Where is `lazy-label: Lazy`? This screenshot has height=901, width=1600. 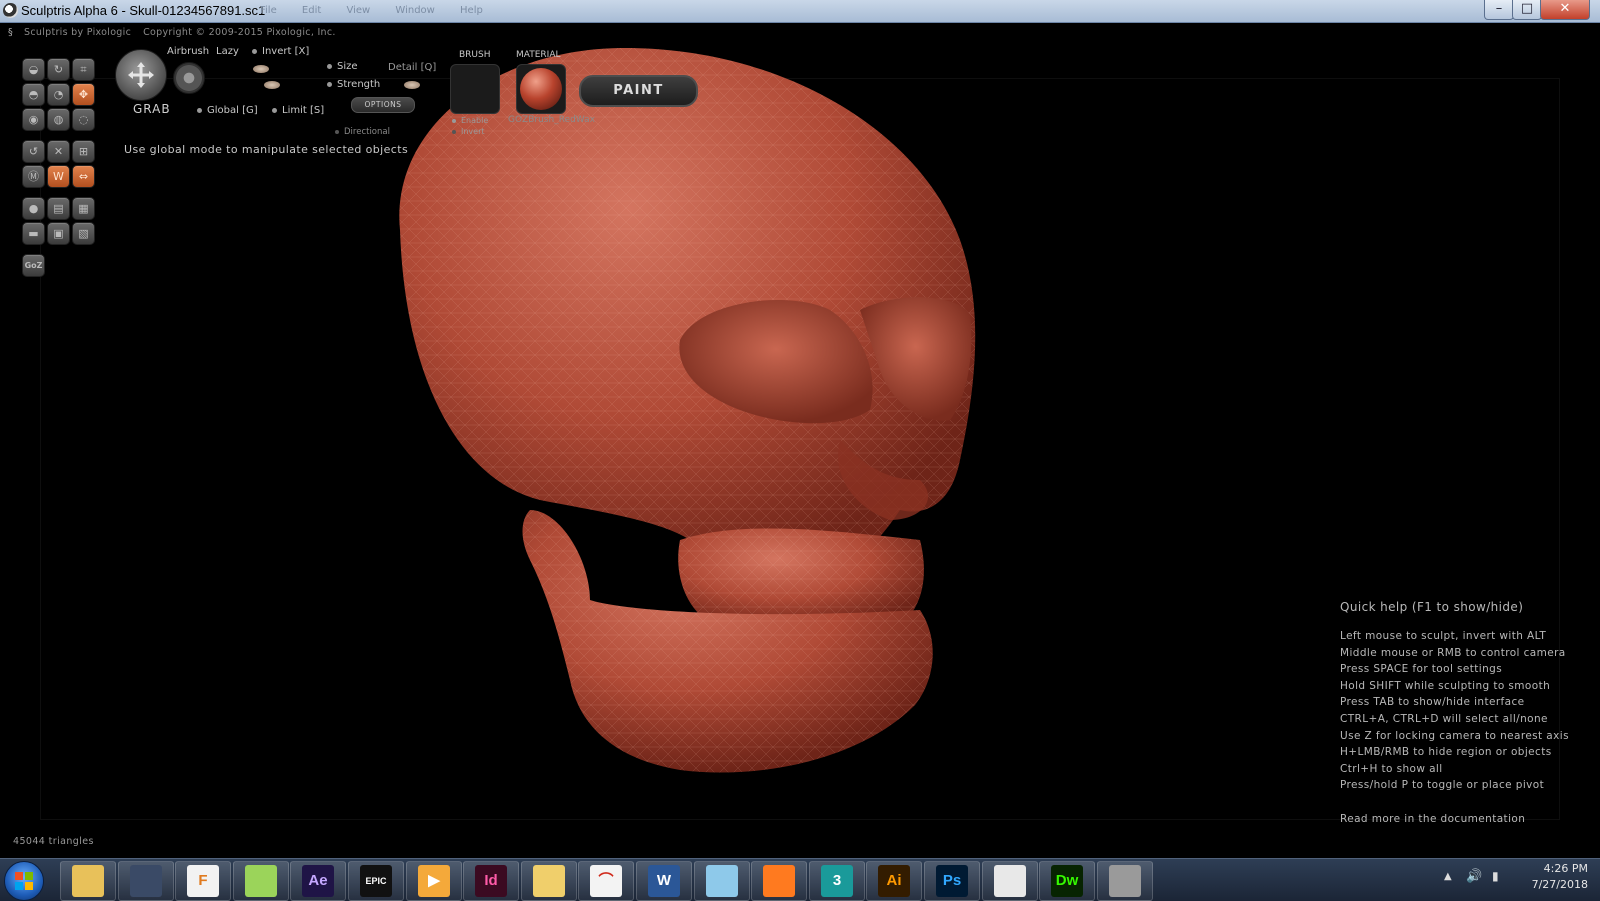
lazy-label: Lazy is located at coordinates (227, 51).